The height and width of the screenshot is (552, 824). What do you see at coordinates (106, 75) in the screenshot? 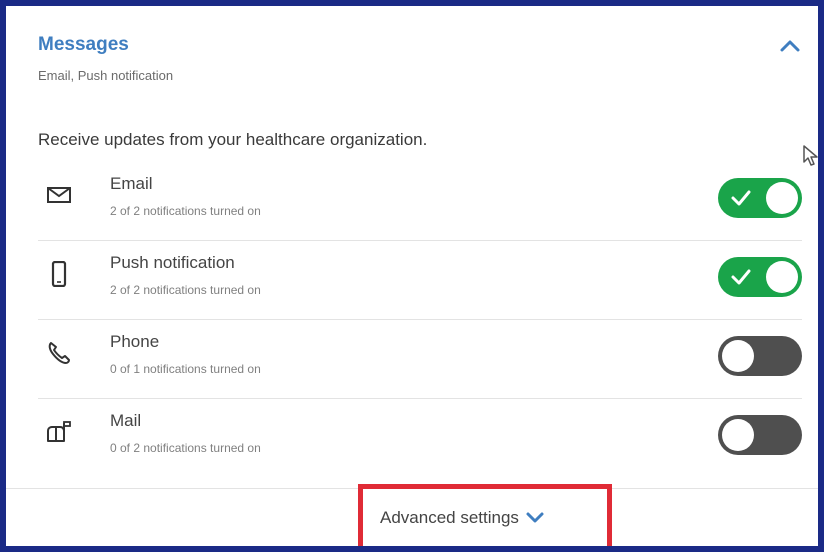
I see `section-subtitle: Email, Push notification` at bounding box center [106, 75].